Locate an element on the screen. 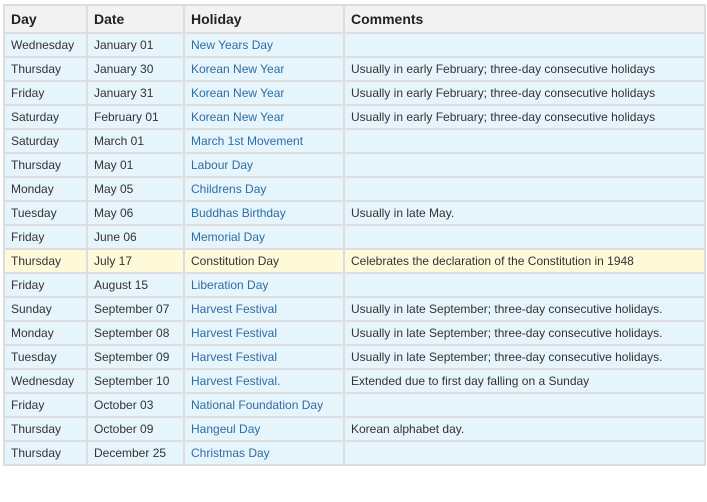 This screenshot has height=502, width=707. holiday-link: National Foundation Day is located at coordinates (264, 405).